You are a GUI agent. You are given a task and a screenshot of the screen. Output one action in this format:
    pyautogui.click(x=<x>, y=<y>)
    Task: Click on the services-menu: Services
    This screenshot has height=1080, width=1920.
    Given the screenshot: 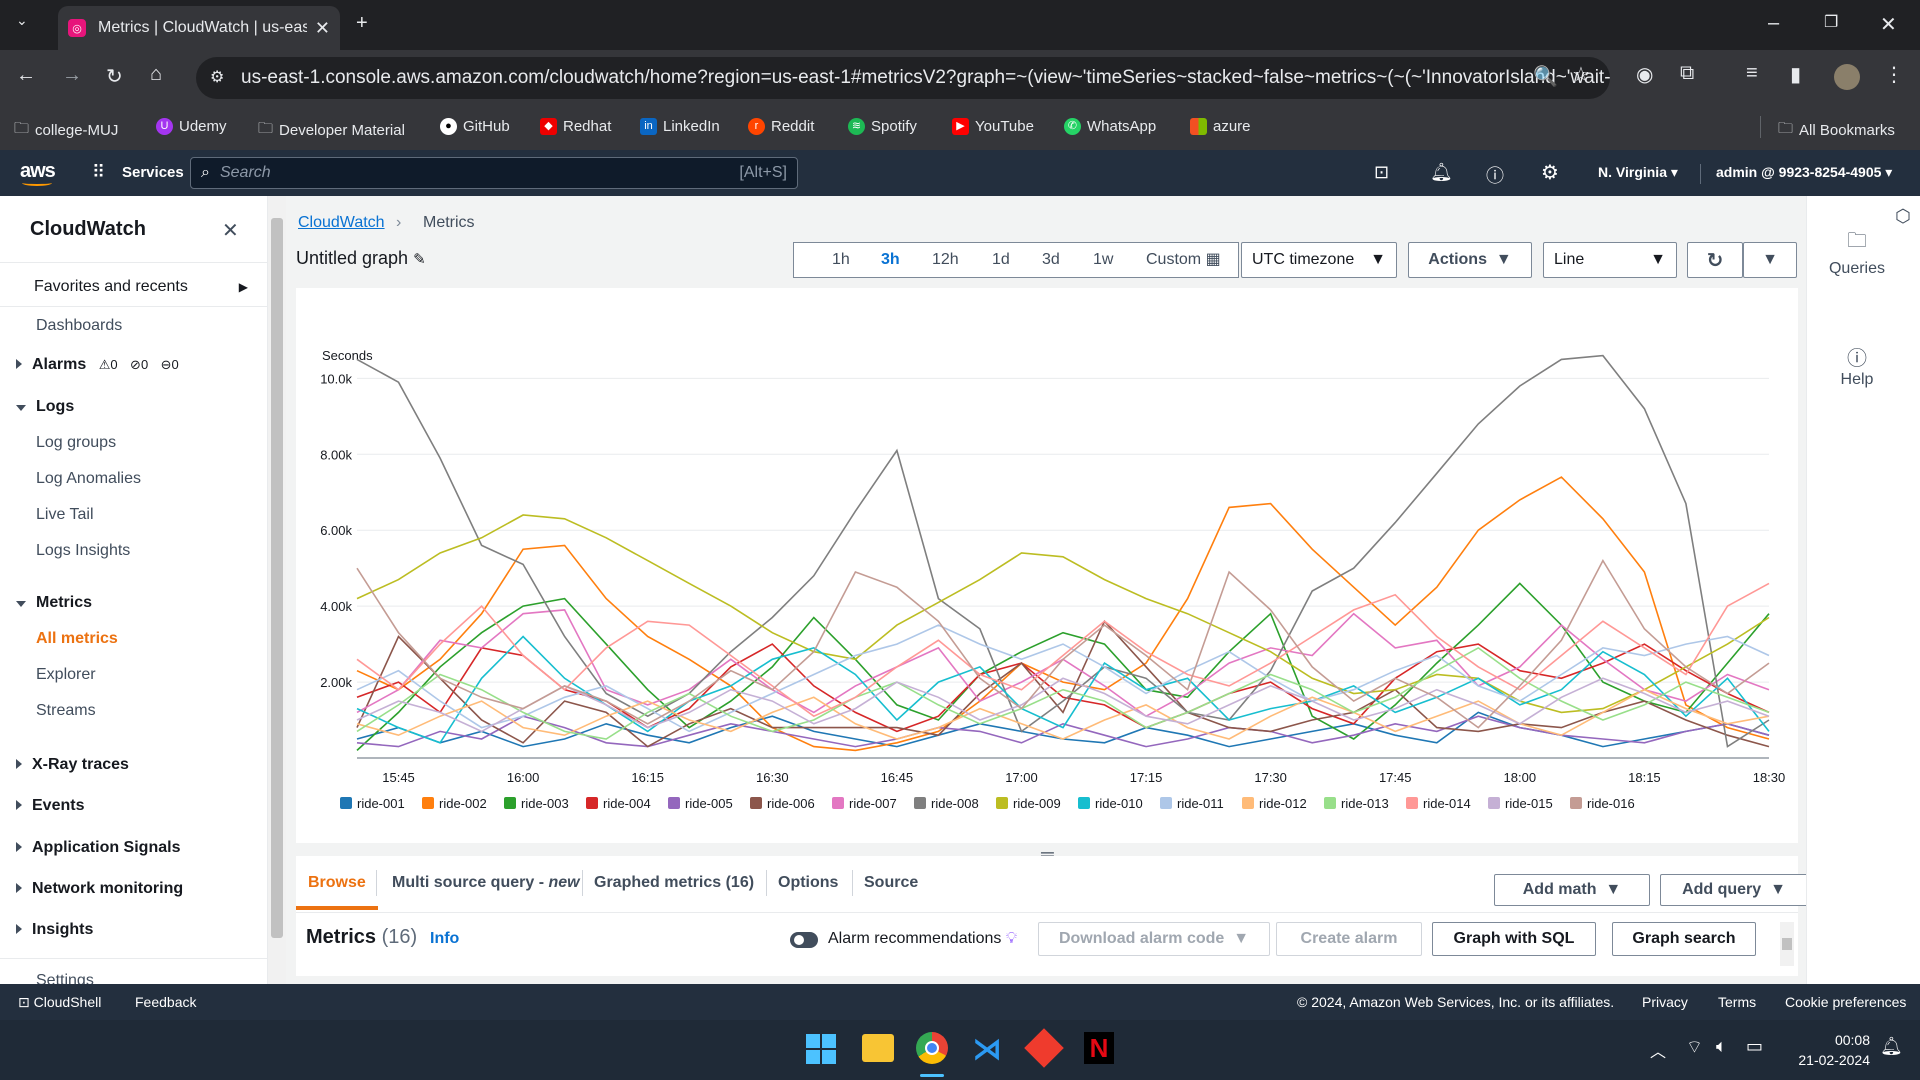 What is the action you would take?
    pyautogui.click(x=153, y=172)
    